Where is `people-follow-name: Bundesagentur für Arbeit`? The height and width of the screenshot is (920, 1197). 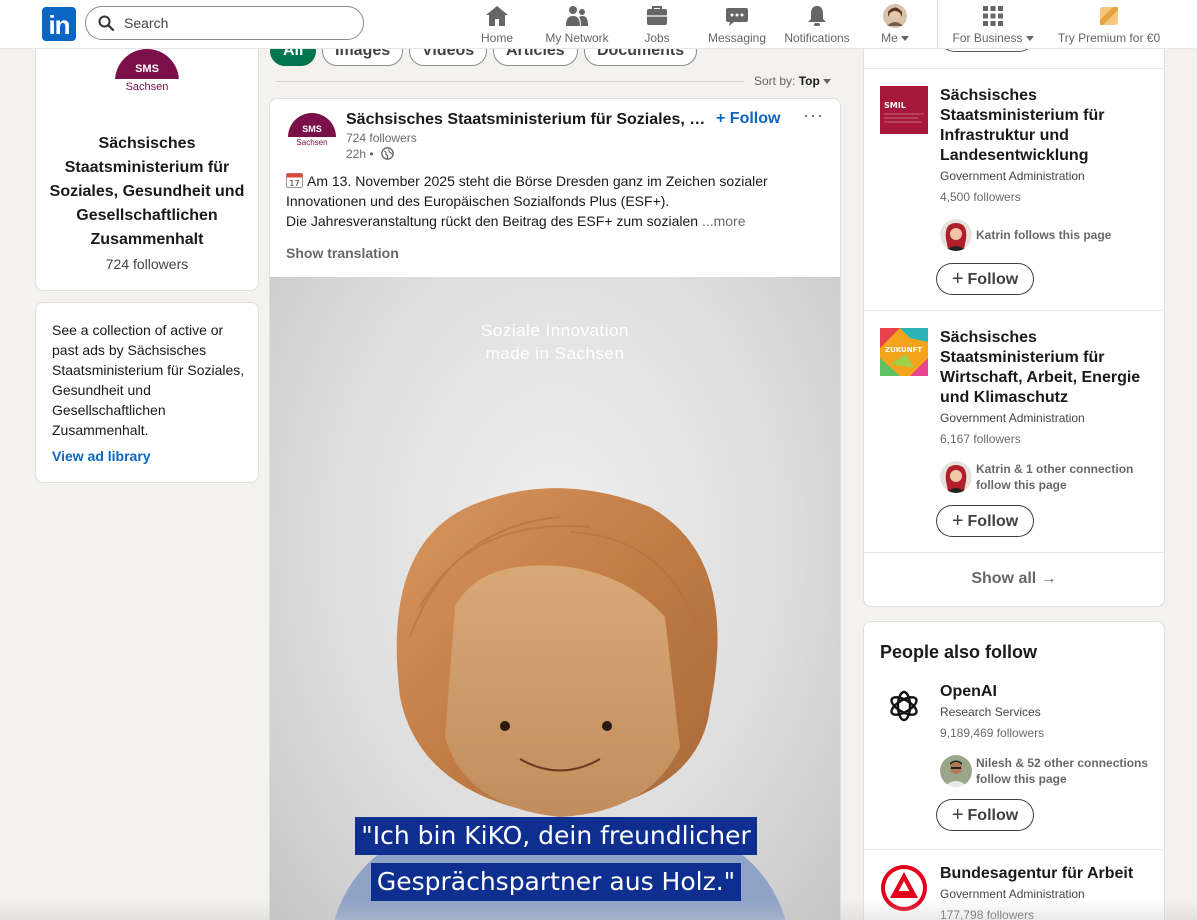
people-follow-name: Bundesagentur für Arbeit is located at coordinates (1045, 874).